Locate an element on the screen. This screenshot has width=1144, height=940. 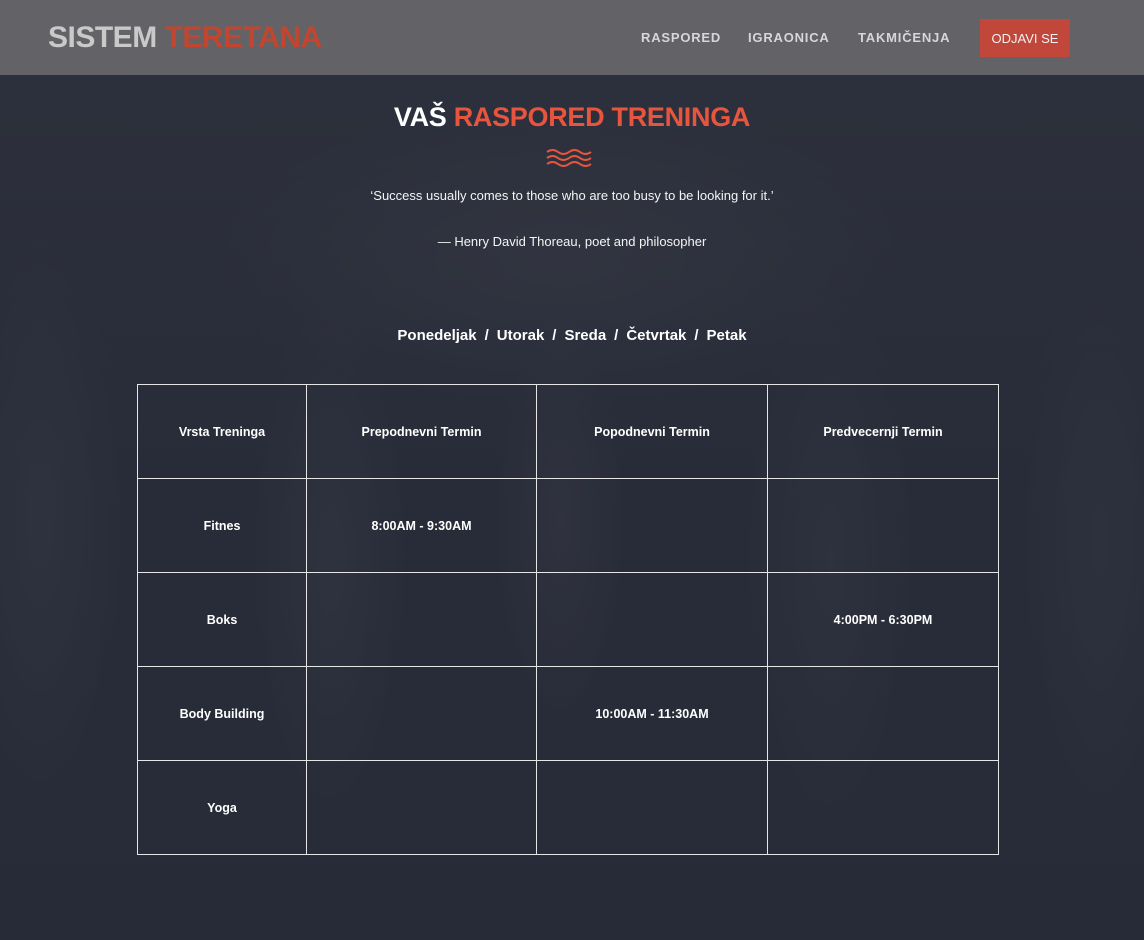
header-cell-afternoon: Popodnevni Termin is located at coordinates (652, 431).